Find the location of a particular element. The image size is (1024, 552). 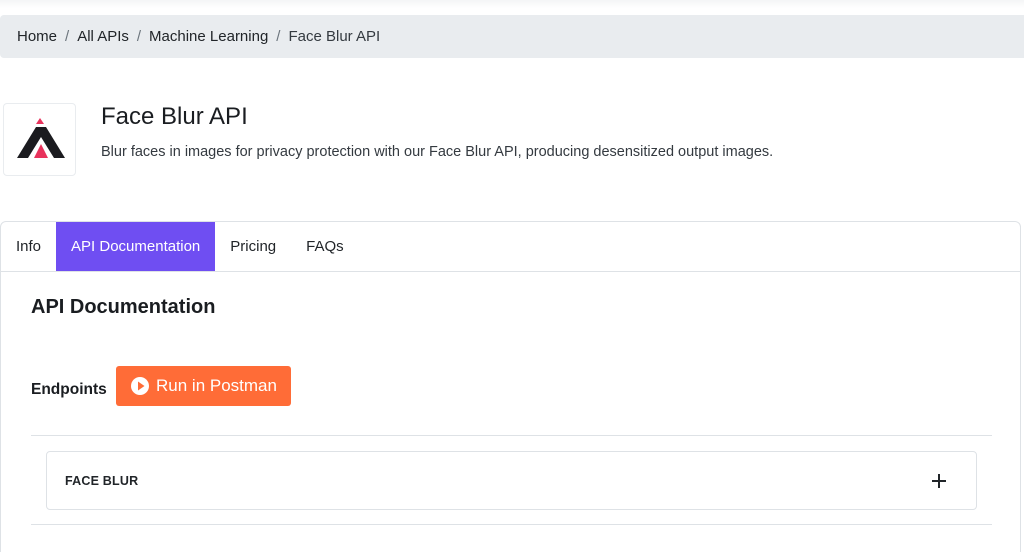

run-in-postman-label: Run in Postman is located at coordinates (216, 385).